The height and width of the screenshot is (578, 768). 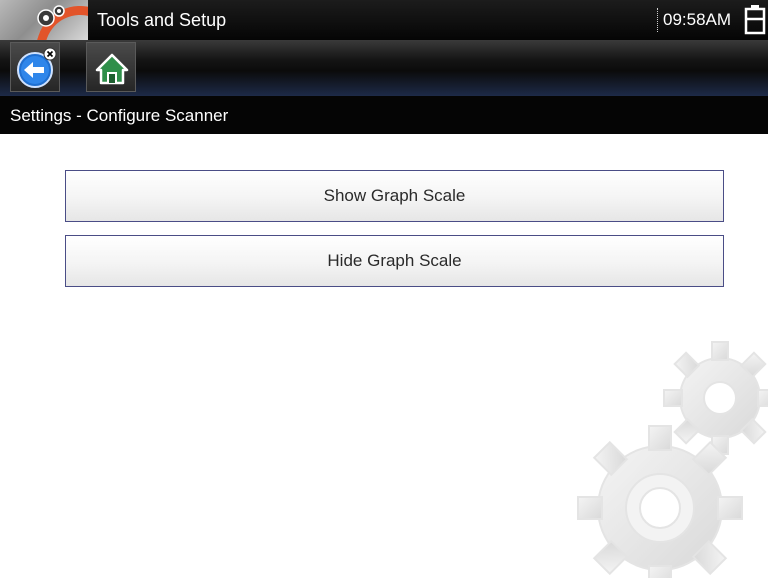 What do you see at coordinates (384, 68) in the screenshot?
I see `toolbar` at bounding box center [384, 68].